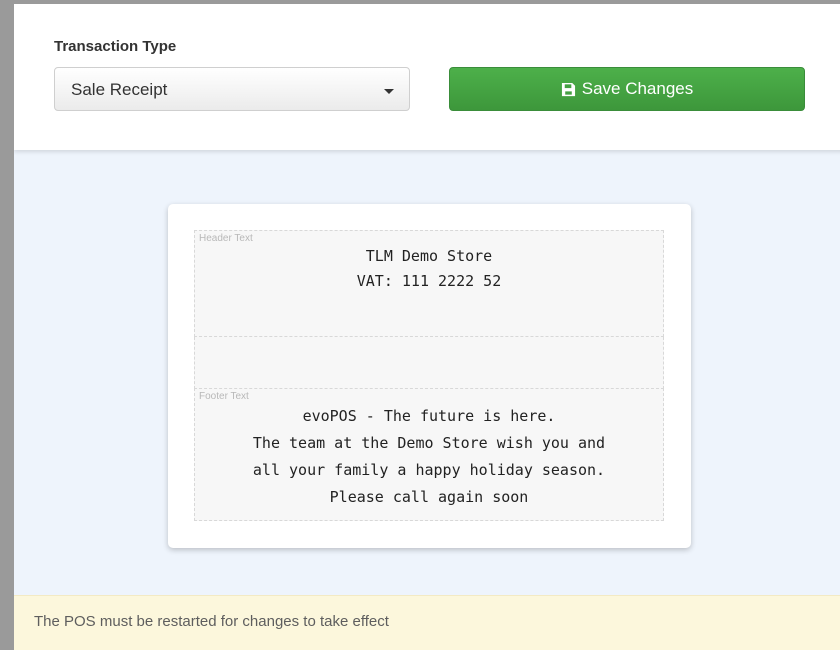  I want to click on transaction-type-value: Sale Receipt, so click(119, 89).